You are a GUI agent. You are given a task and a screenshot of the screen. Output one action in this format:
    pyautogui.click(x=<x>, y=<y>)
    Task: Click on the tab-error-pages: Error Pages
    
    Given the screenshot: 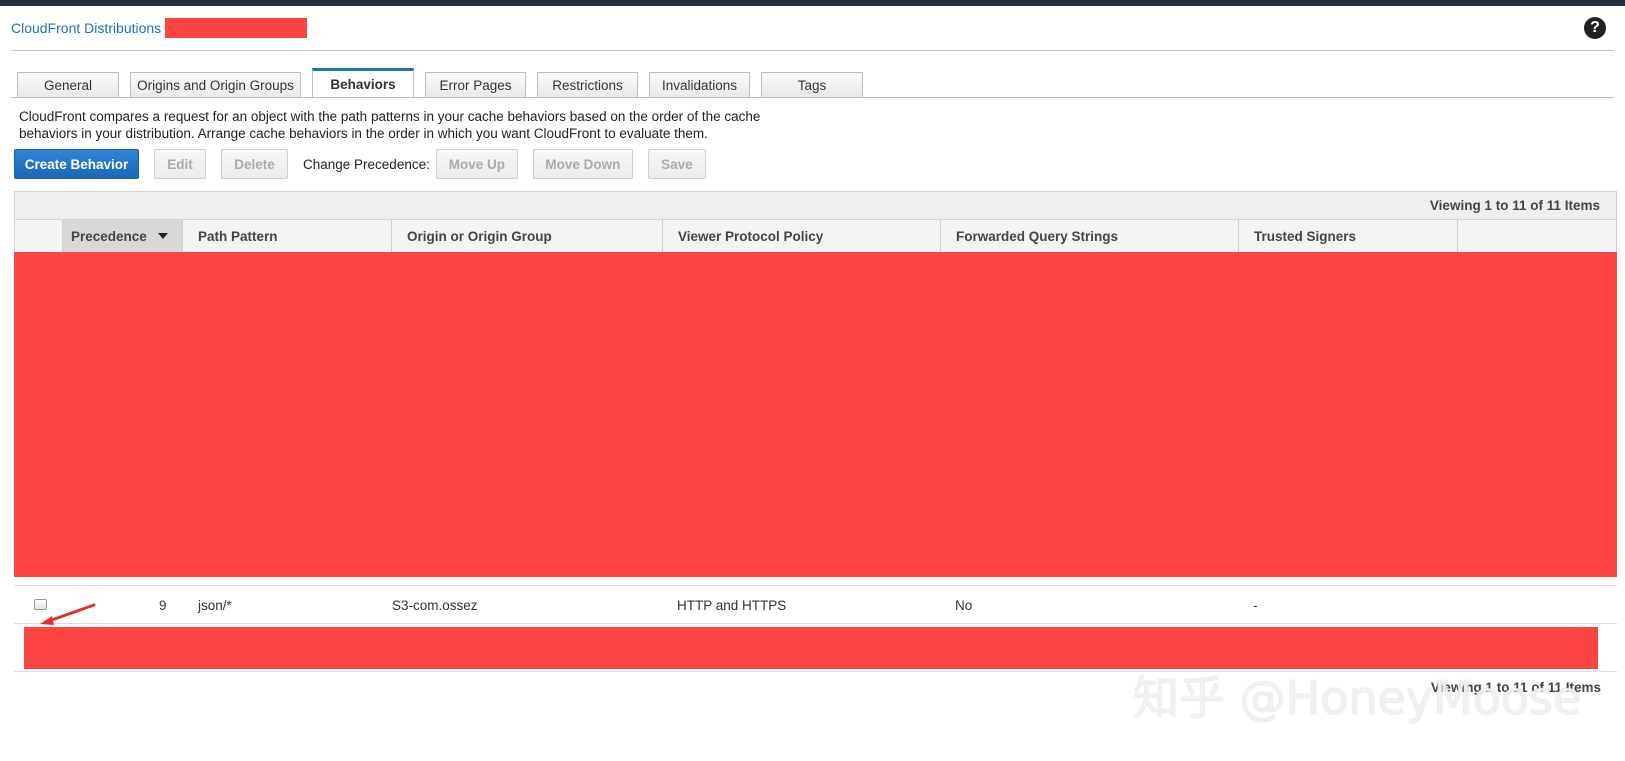 What is the action you would take?
    pyautogui.click(x=475, y=85)
    